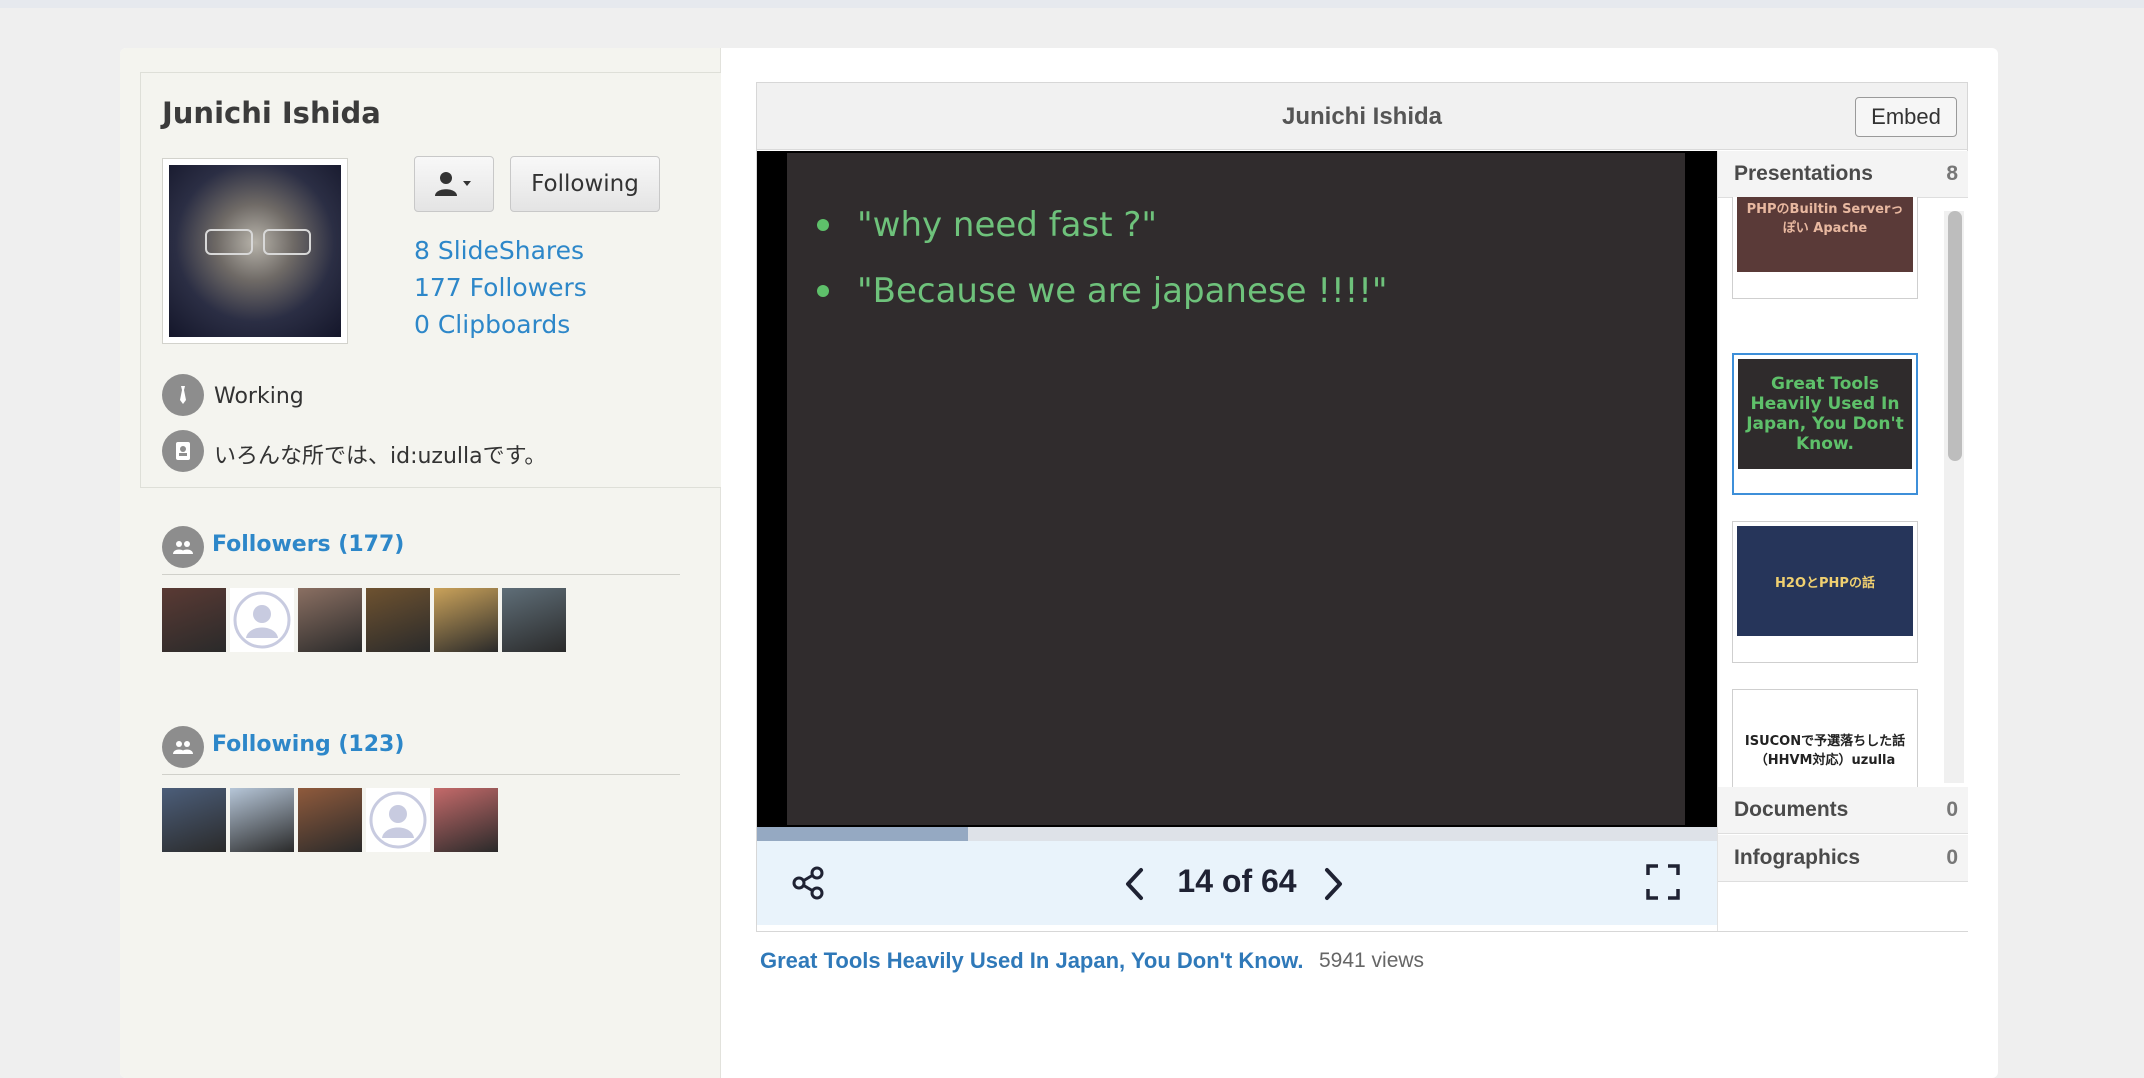 This screenshot has width=2144, height=1078. What do you see at coordinates (255, 251) in the screenshot?
I see `avatar` at bounding box center [255, 251].